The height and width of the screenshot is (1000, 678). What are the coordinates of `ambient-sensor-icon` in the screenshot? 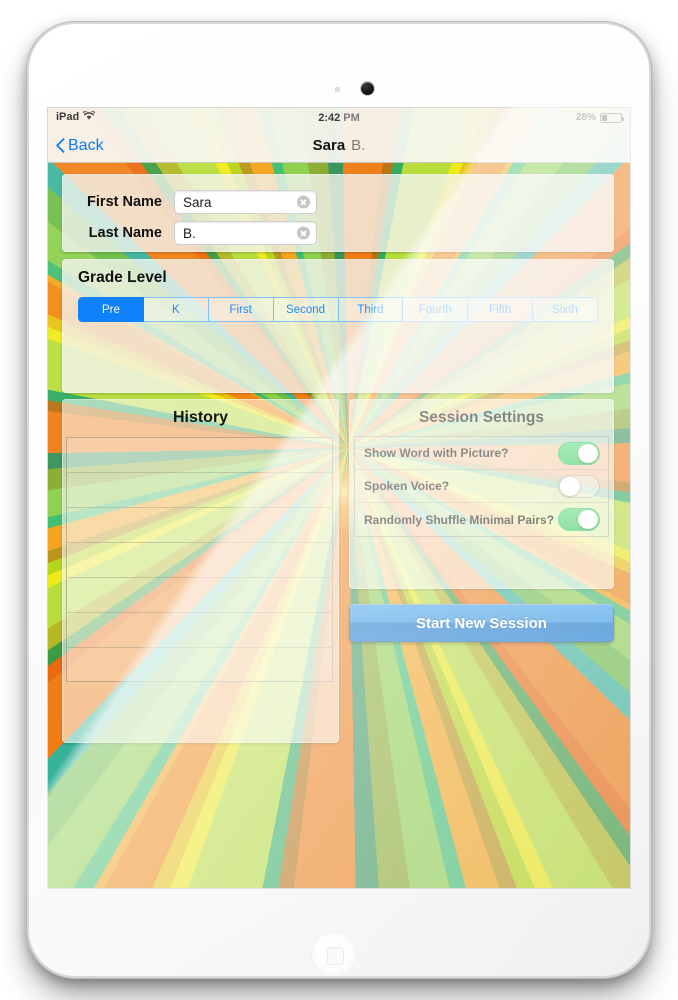 It's located at (337, 89).